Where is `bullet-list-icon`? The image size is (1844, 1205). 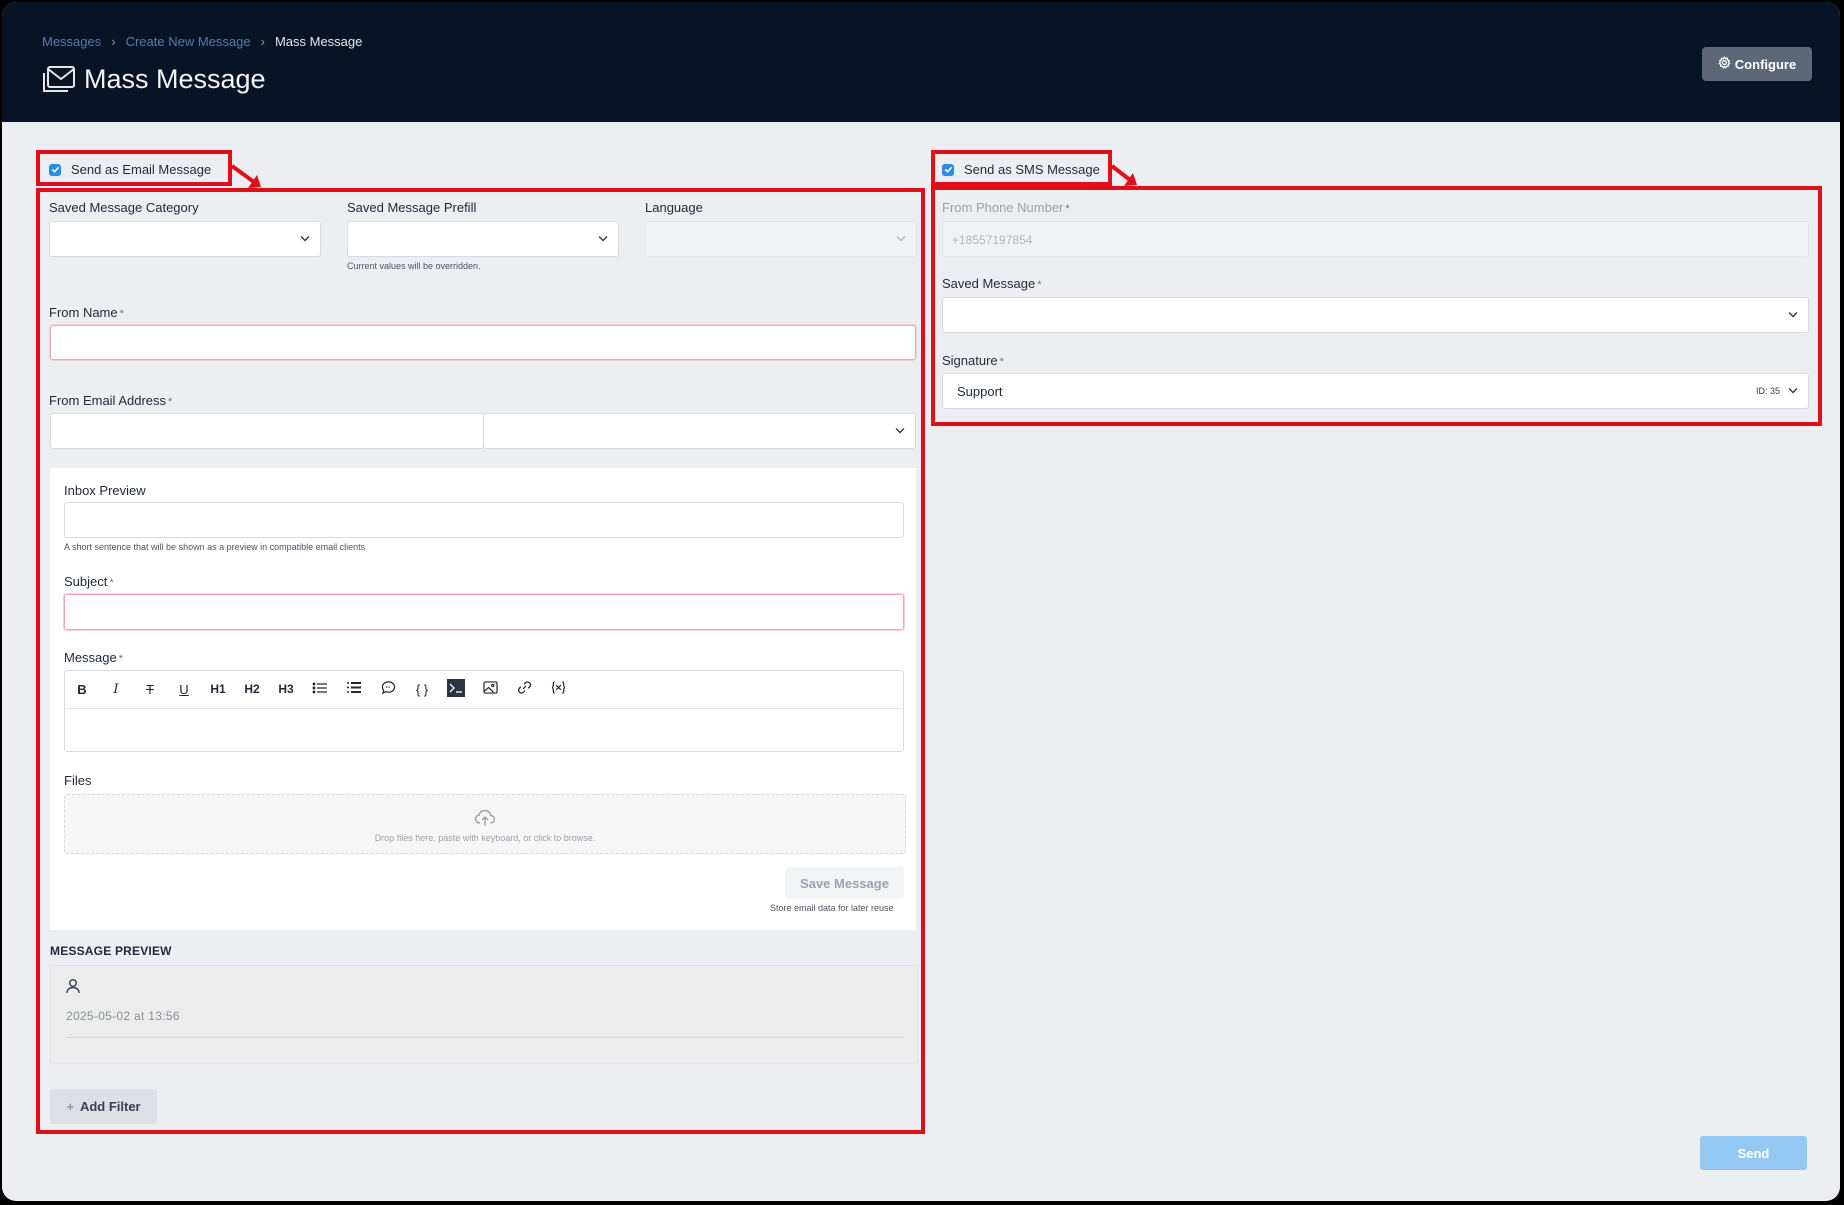
bullet-list-icon is located at coordinates (320, 689).